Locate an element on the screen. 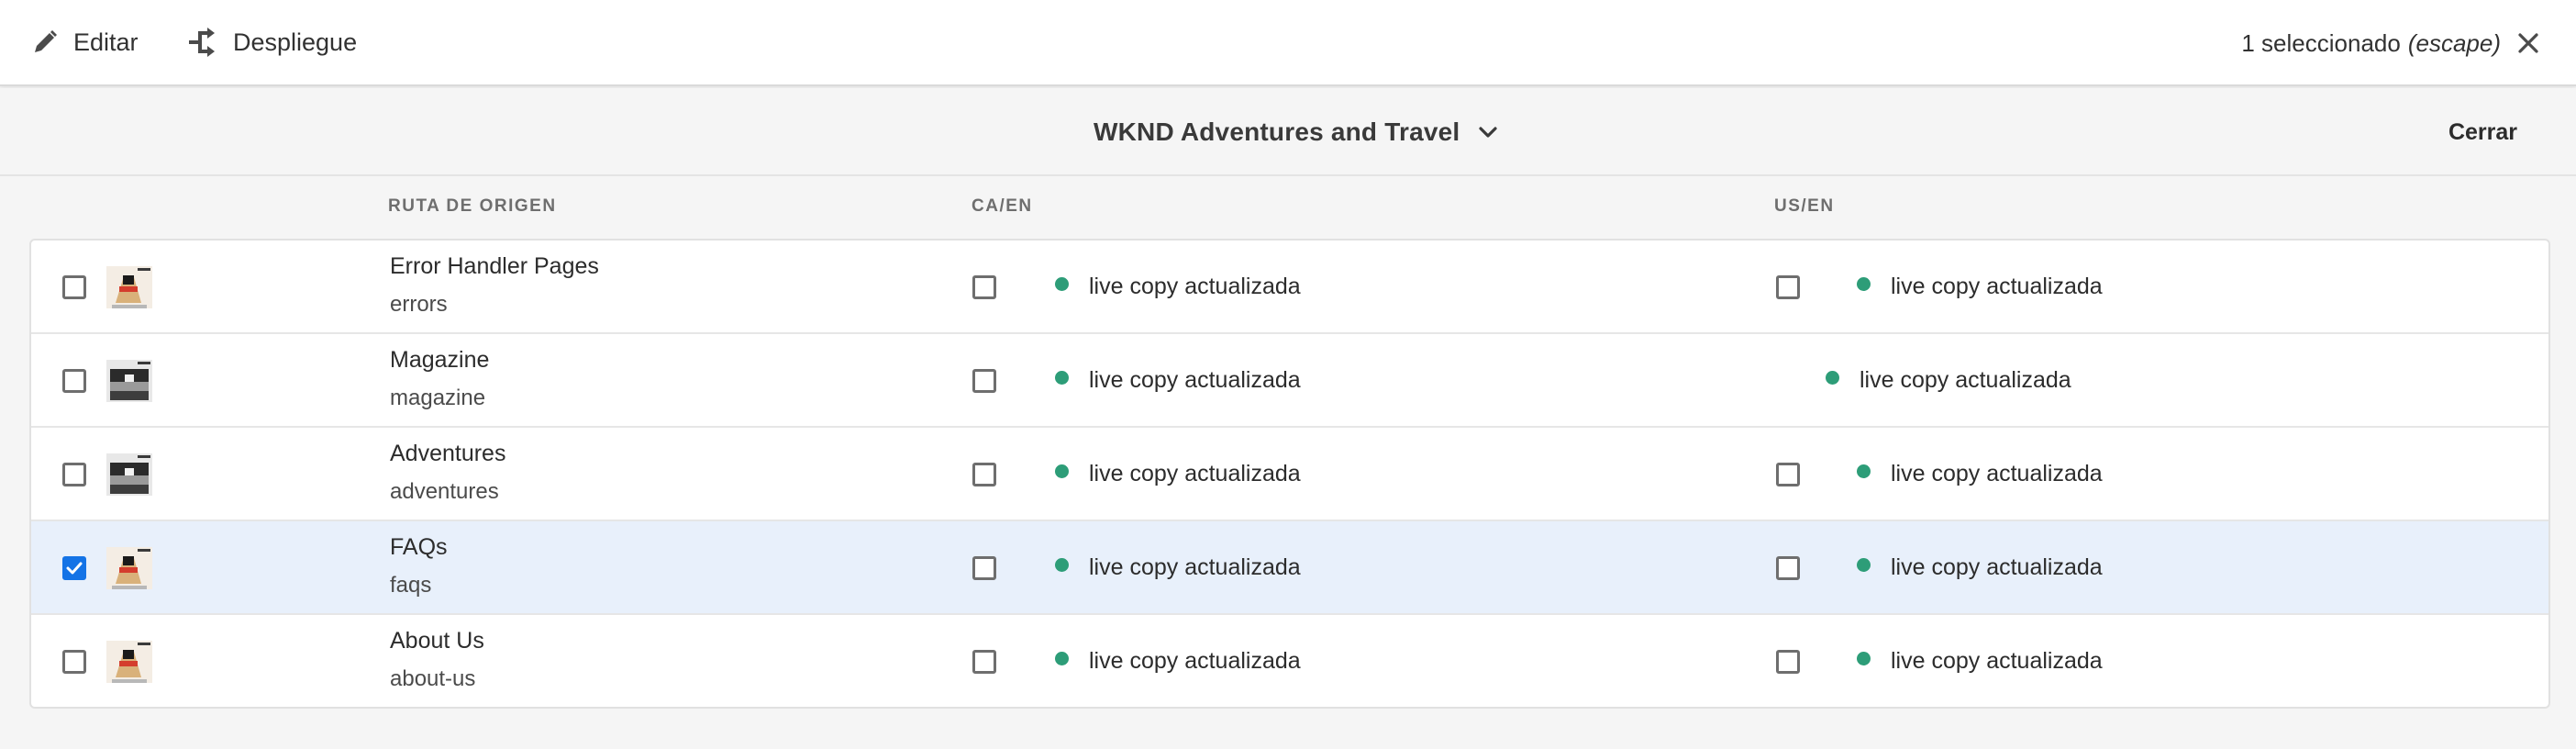  blueprint-selector: WKND Adventures and Travel is located at coordinates (1296, 132).